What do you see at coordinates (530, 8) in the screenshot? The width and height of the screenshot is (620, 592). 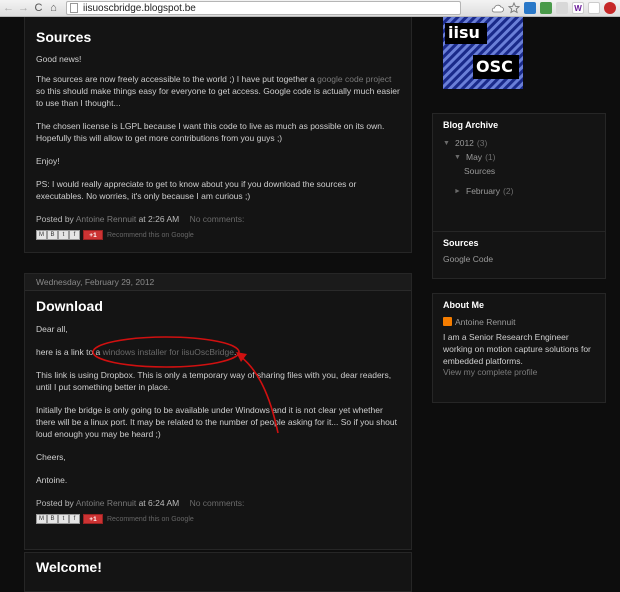 I see `translate-icon` at bounding box center [530, 8].